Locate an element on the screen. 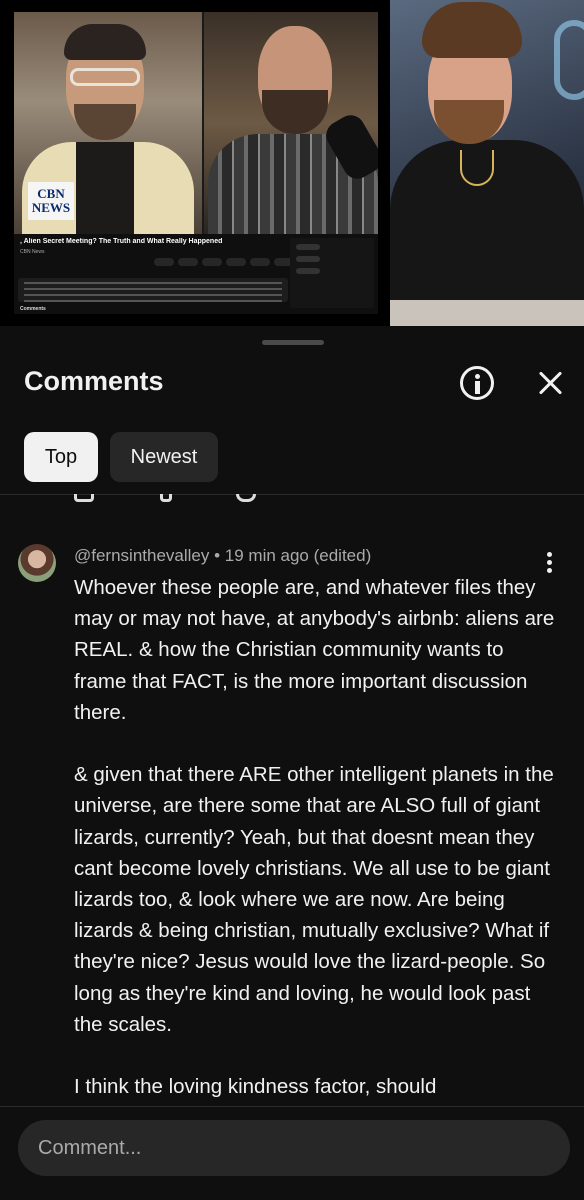 The height and width of the screenshot is (1200, 584). sheet-title: Comments is located at coordinates (94, 381).